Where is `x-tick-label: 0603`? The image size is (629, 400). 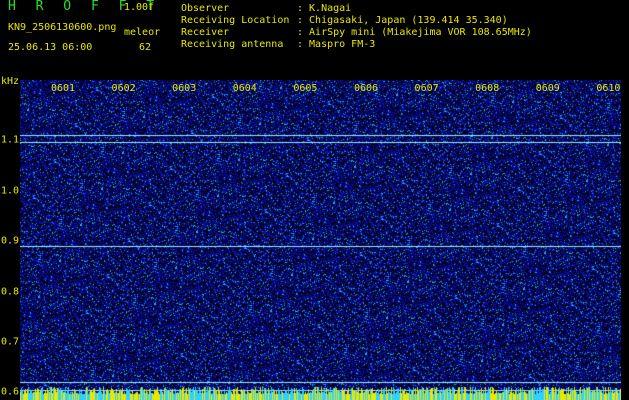 x-tick-label: 0603 is located at coordinates (184, 88).